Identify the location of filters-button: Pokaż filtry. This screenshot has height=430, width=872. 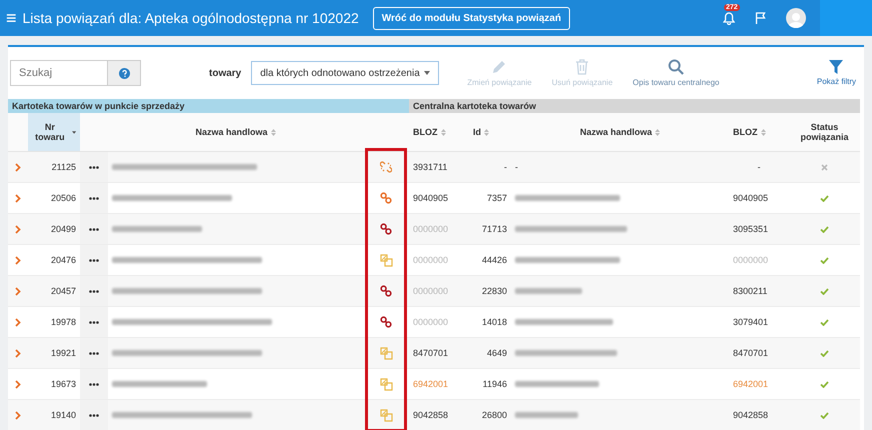
(836, 73).